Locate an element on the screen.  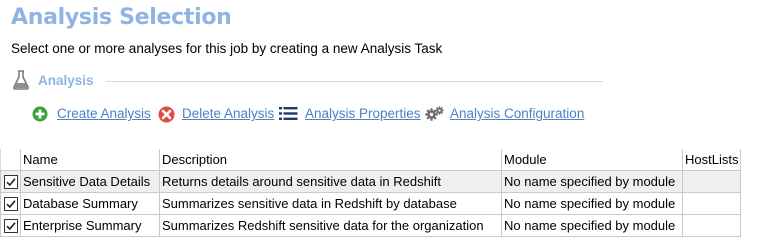
analysis-configuration-button: Analysis Configuration is located at coordinates (505, 114).